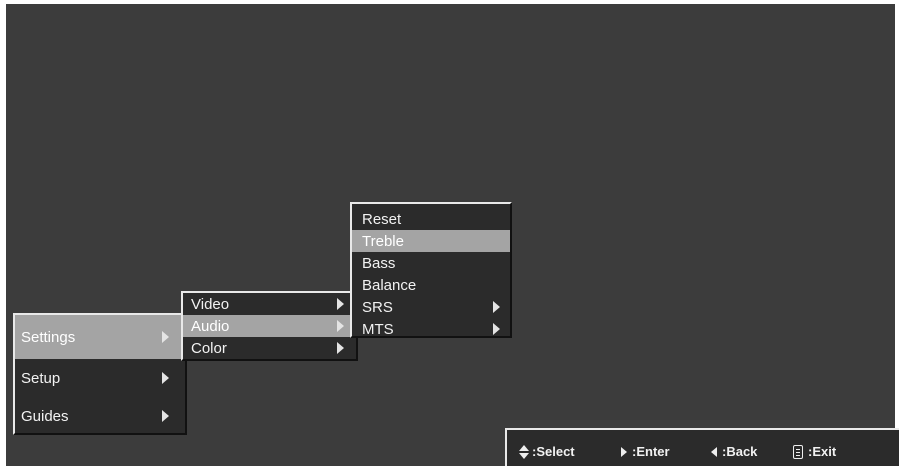 This screenshot has width=899, height=466. Describe the element at coordinates (431, 263) in the screenshot. I see `menu-item-bass: Bass` at that location.